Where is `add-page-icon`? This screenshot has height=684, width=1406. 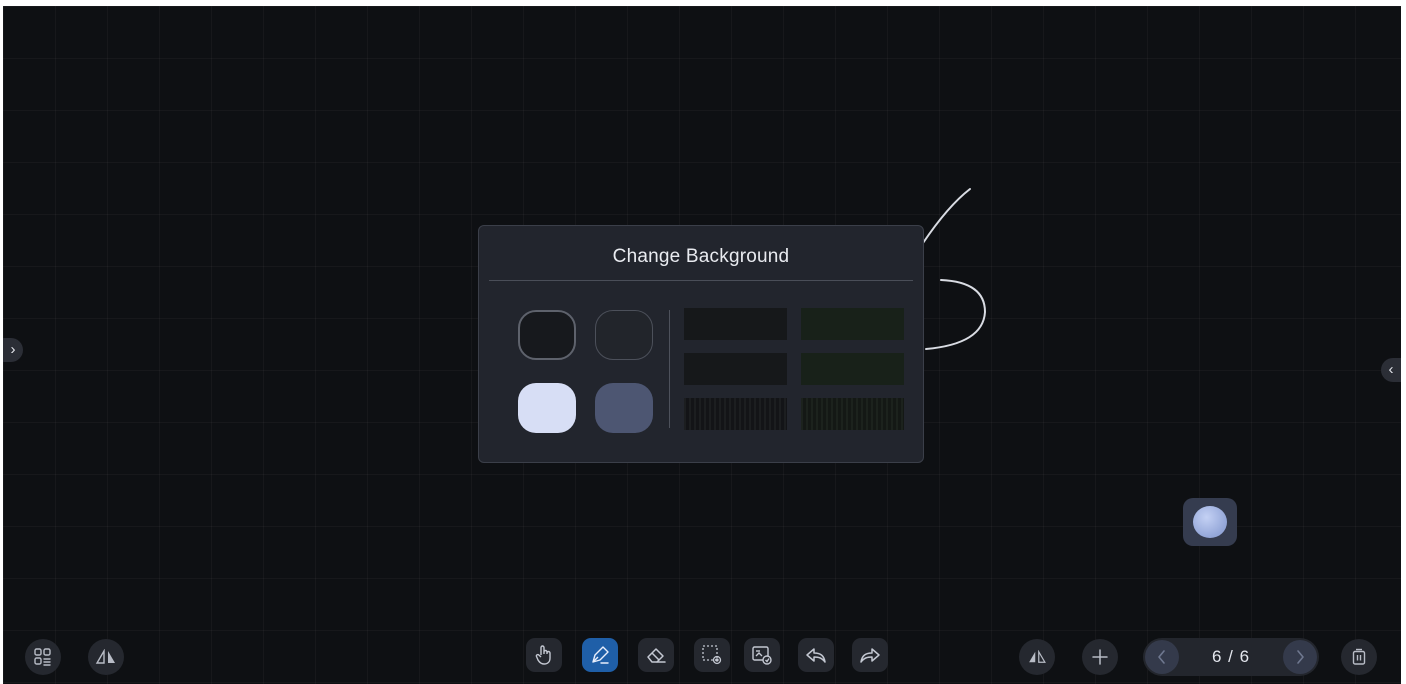 add-page-icon is located at coordinates (1100, 657).